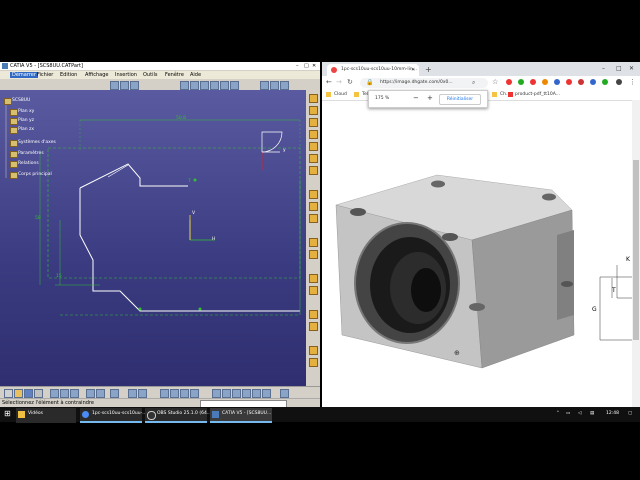  Describe the element at coordinates (313, 158) in the screenshot. I see `tool-rib-icon` at that location.